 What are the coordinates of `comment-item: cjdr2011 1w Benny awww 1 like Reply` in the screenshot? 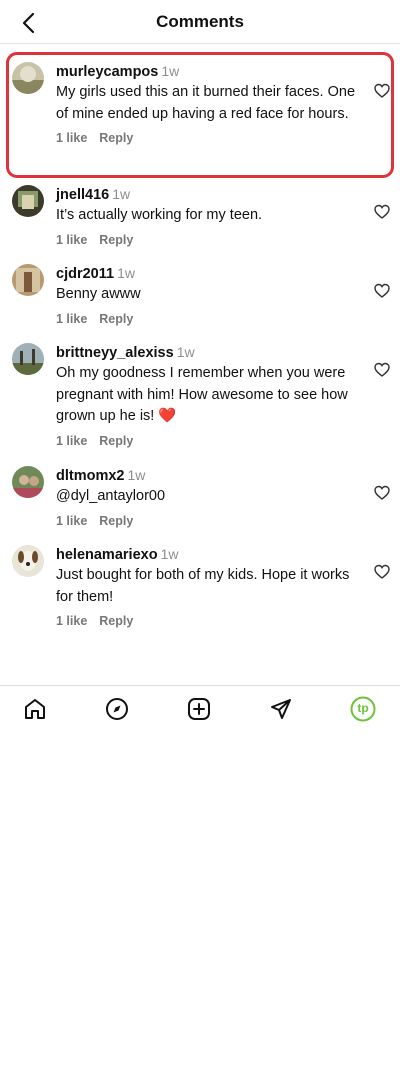 It's located at (200, 295).